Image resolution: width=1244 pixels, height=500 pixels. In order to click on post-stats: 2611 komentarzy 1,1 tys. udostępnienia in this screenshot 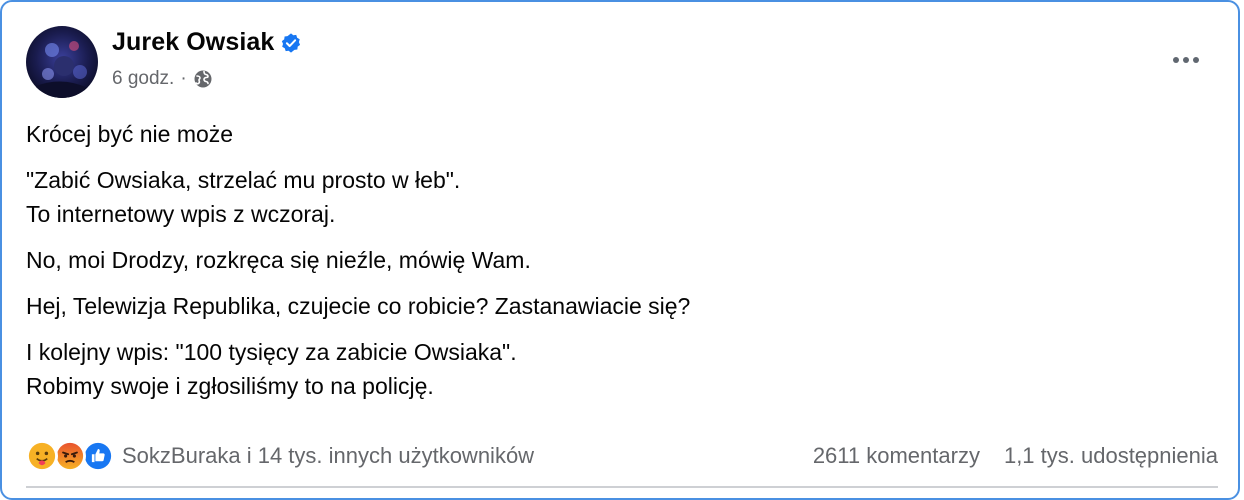, I will do `click(1015, 456)`.